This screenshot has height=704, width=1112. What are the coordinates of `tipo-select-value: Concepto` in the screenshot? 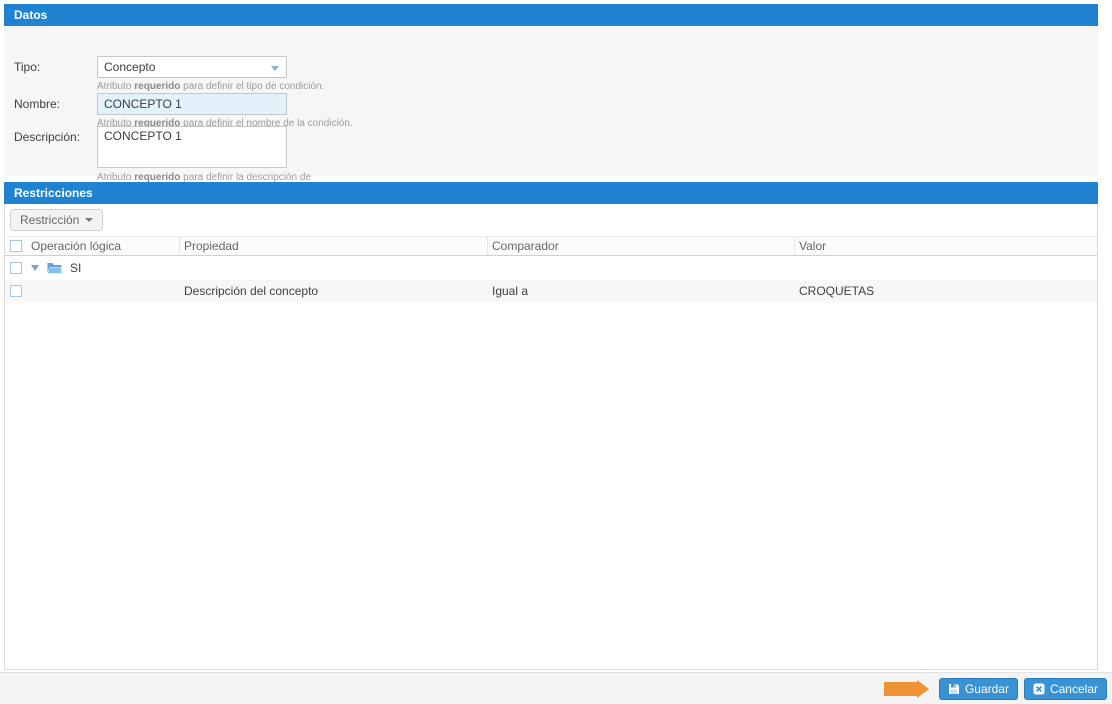 It's located at (130, 67).